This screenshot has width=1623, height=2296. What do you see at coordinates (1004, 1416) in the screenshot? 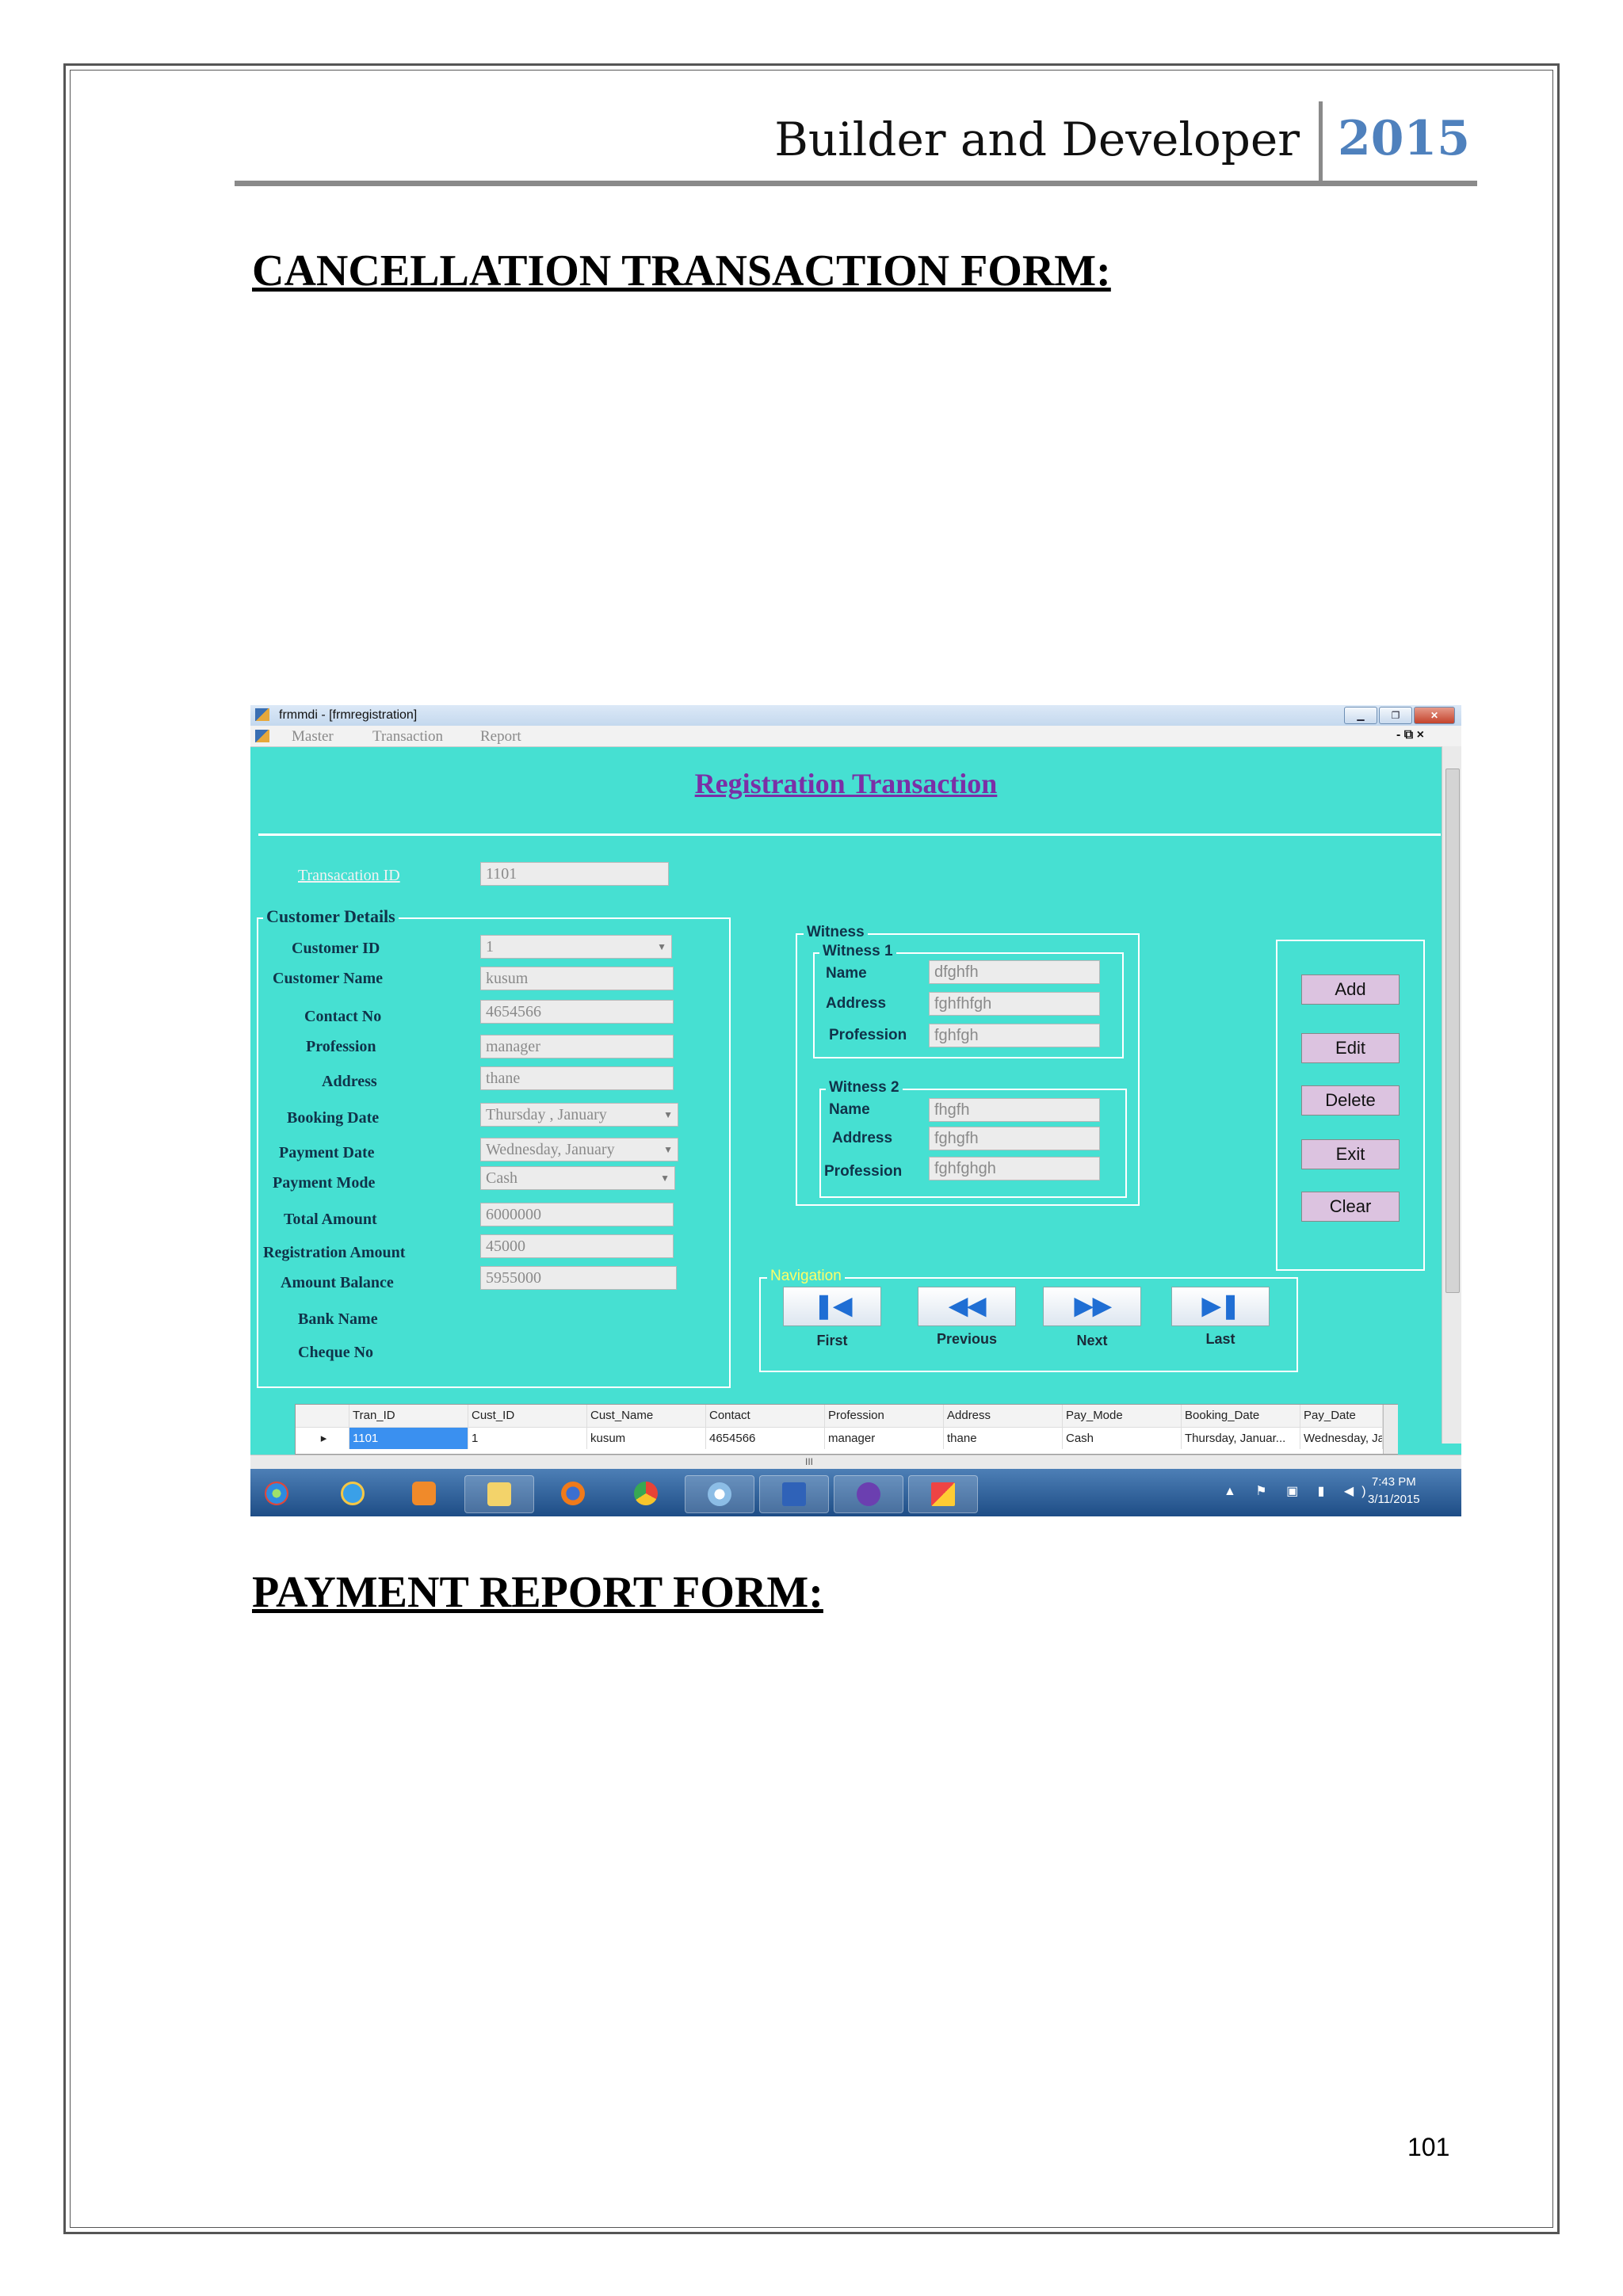
I see `grid-header-cell: Address` at bounding box center [1004, 1416].